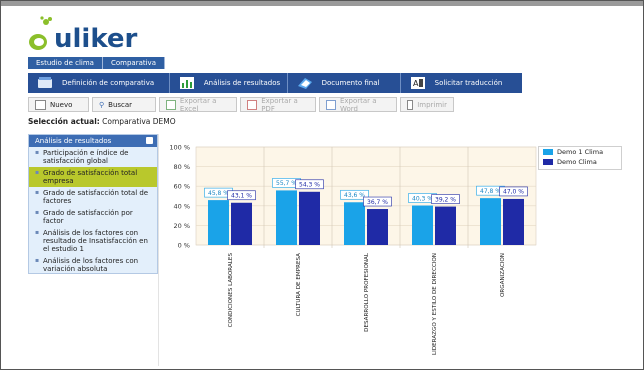 The width and height of the screenshot is (644, 370). What do you see at coordinates (468, 83) in the screenshot?
I see `nav-label: Solicitar traducción` at bounding box center [468, 83].